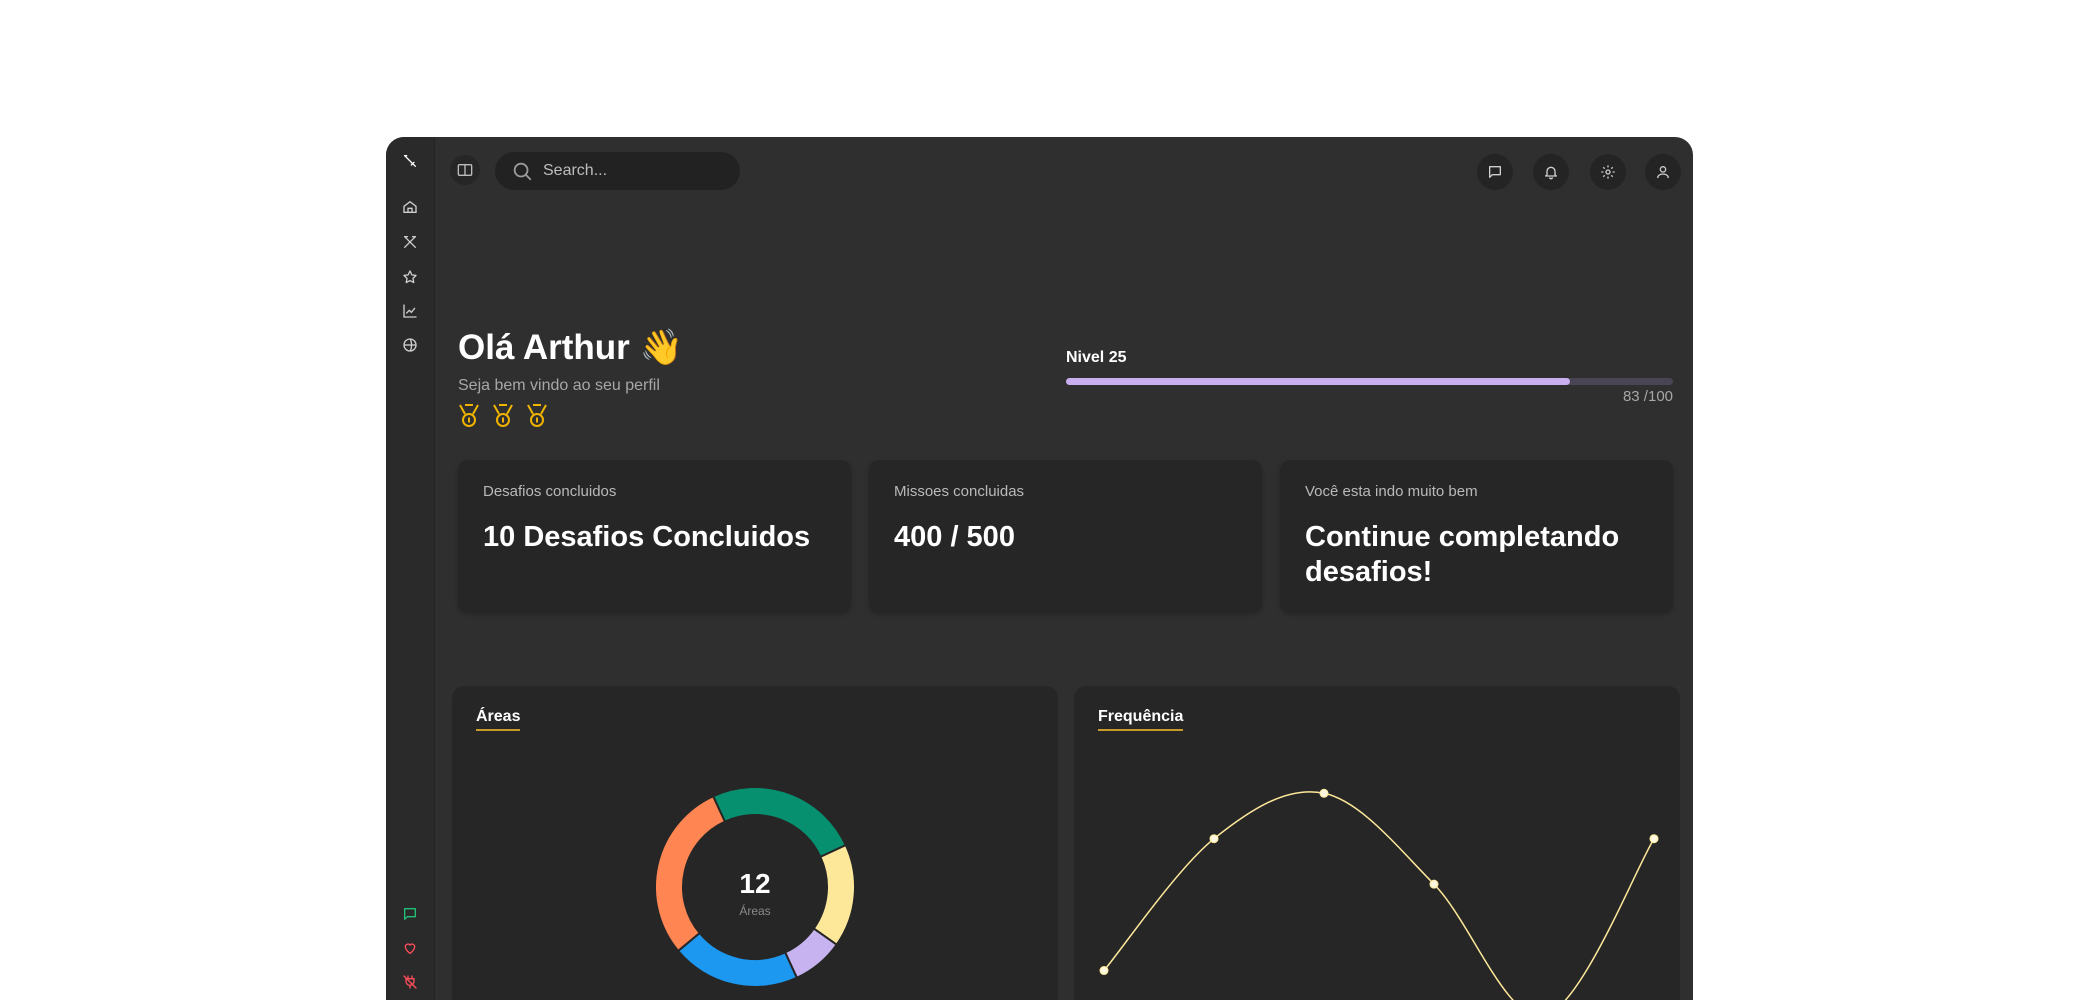 This screenshot has width=2080, height=1000. What do you see at coordinates (410, 345) in the screenshot?
I see `globe-icon` at bounding box center [410, 345].